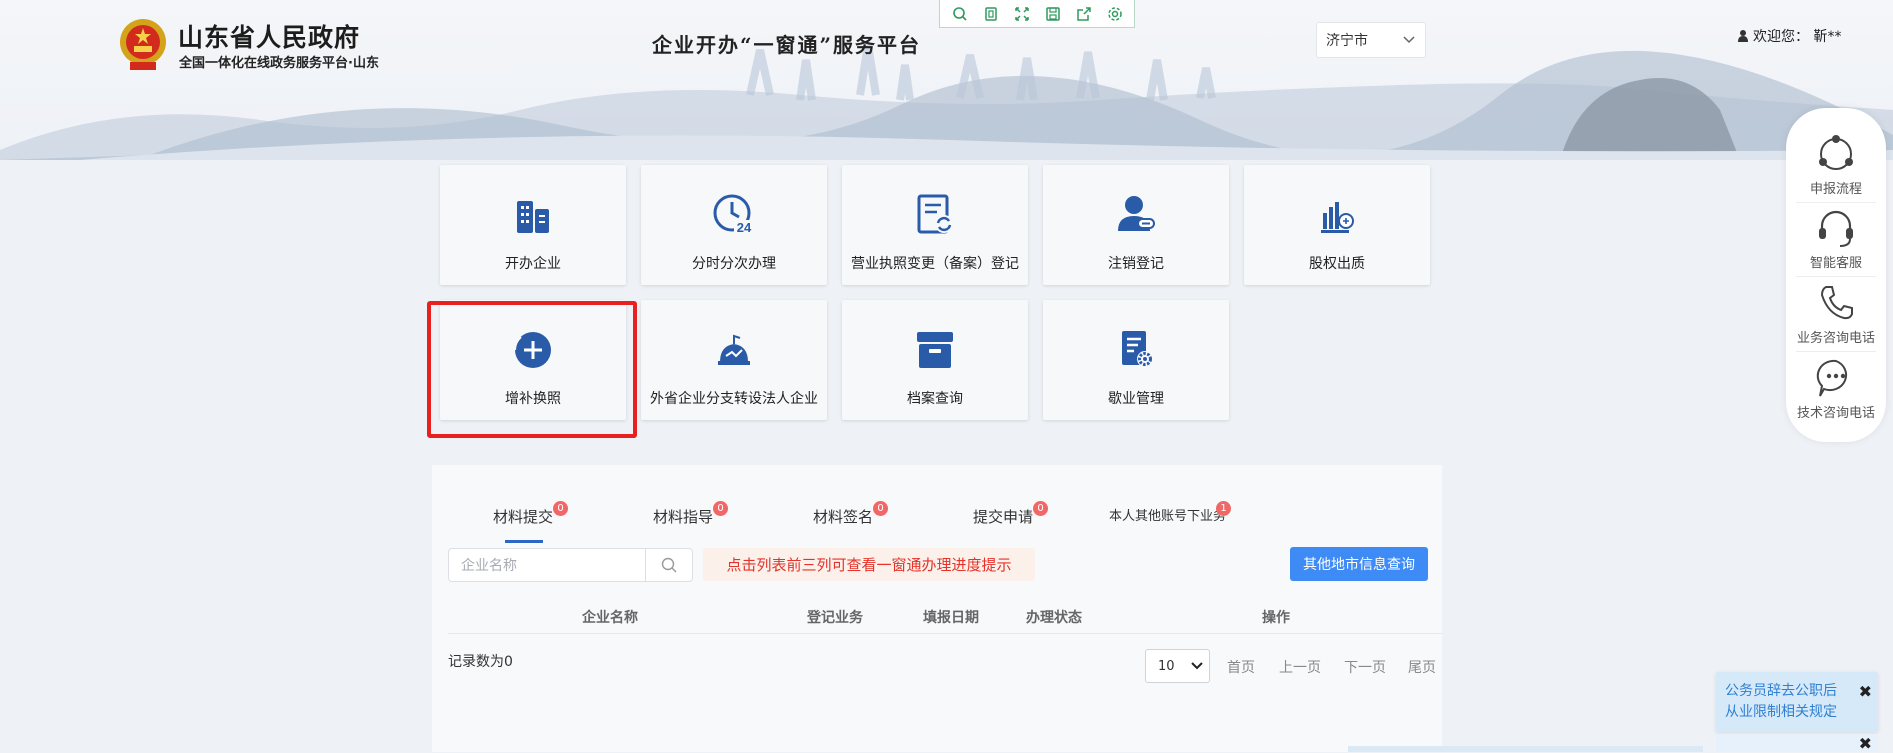 This screenshot has width=1893, height=753. Describe the element at coordinates (935, 350) in the screenshot. I see `archive-box-icon` at that location.